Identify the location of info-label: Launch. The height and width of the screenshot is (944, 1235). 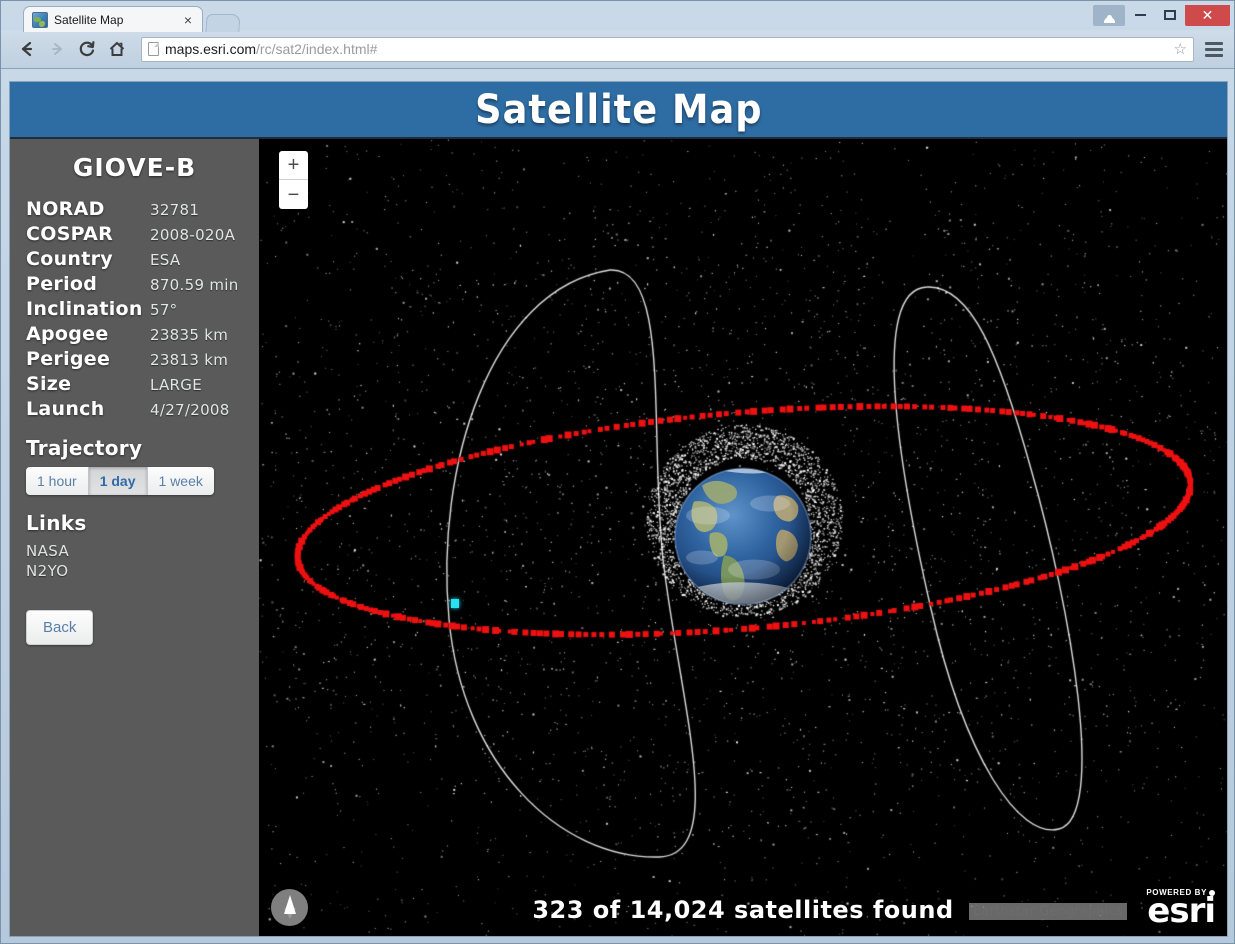
(65, 409).